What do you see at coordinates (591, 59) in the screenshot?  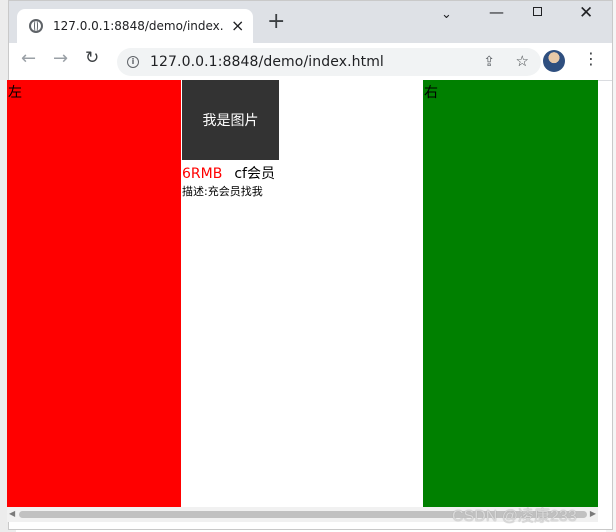 I see `browser-menu-icon: ⋮` at bounding box center [591, 59].